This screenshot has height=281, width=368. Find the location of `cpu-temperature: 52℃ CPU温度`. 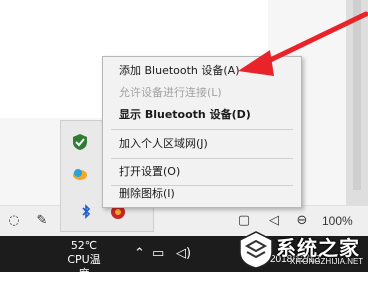

cpu-temperature: 52℃ CPU温度 is located at coordinates (84, 260).